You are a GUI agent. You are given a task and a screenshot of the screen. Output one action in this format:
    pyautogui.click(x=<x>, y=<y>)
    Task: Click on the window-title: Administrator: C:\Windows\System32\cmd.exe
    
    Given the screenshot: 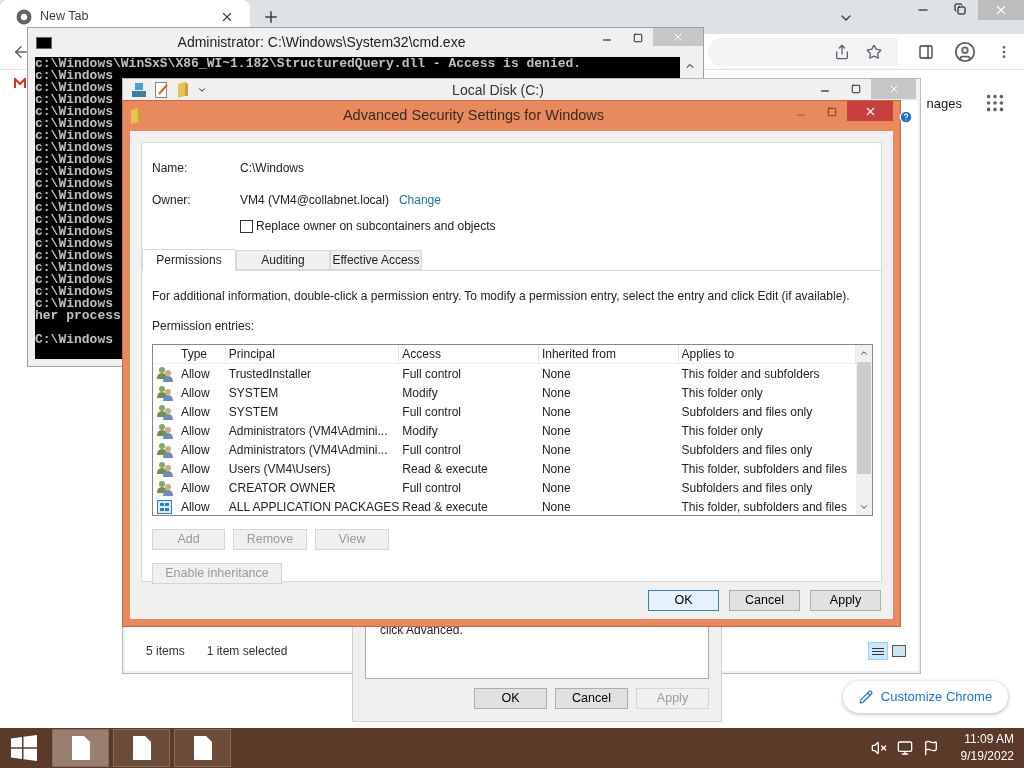 What is the action you would take?
    pyautogui.click(x=321, y=42)
    